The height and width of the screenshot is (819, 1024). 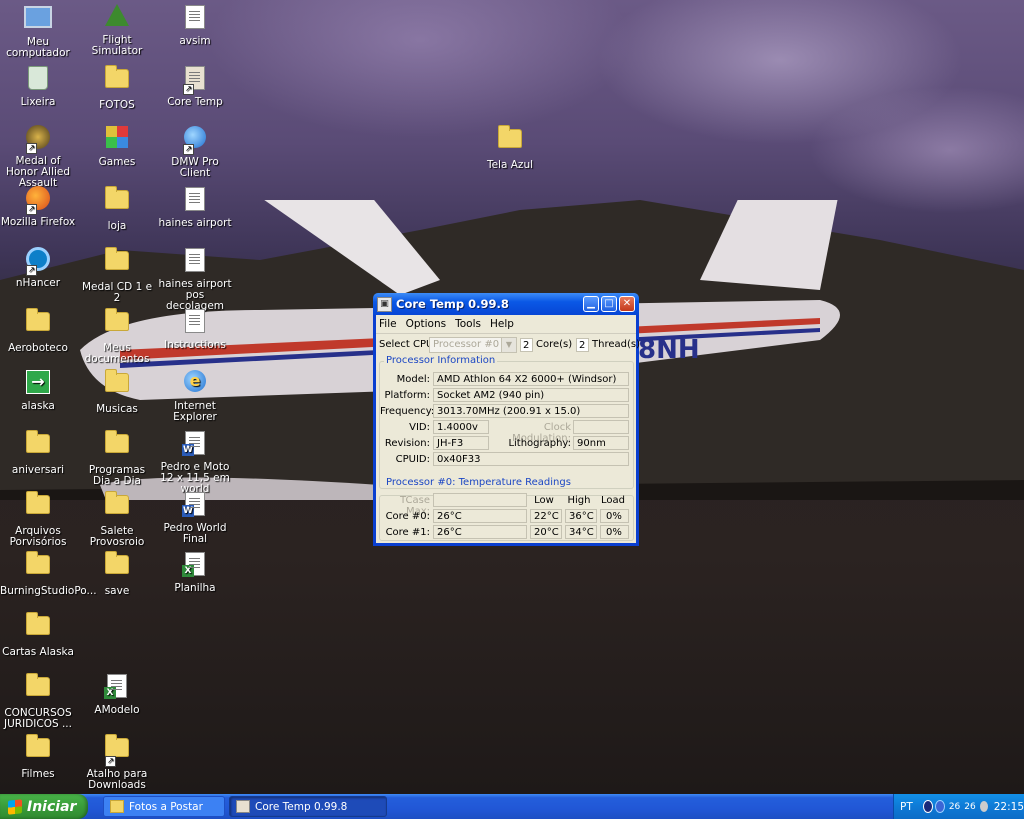 I want to click on desktop-icon-loja: loja, so click(x=117, y=208).